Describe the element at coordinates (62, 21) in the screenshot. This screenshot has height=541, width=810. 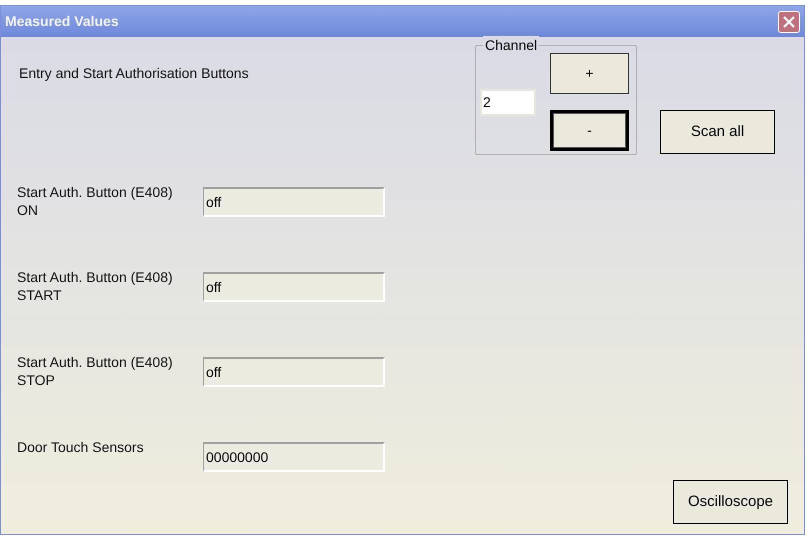
I see `window-title: Measured Values` at that location.